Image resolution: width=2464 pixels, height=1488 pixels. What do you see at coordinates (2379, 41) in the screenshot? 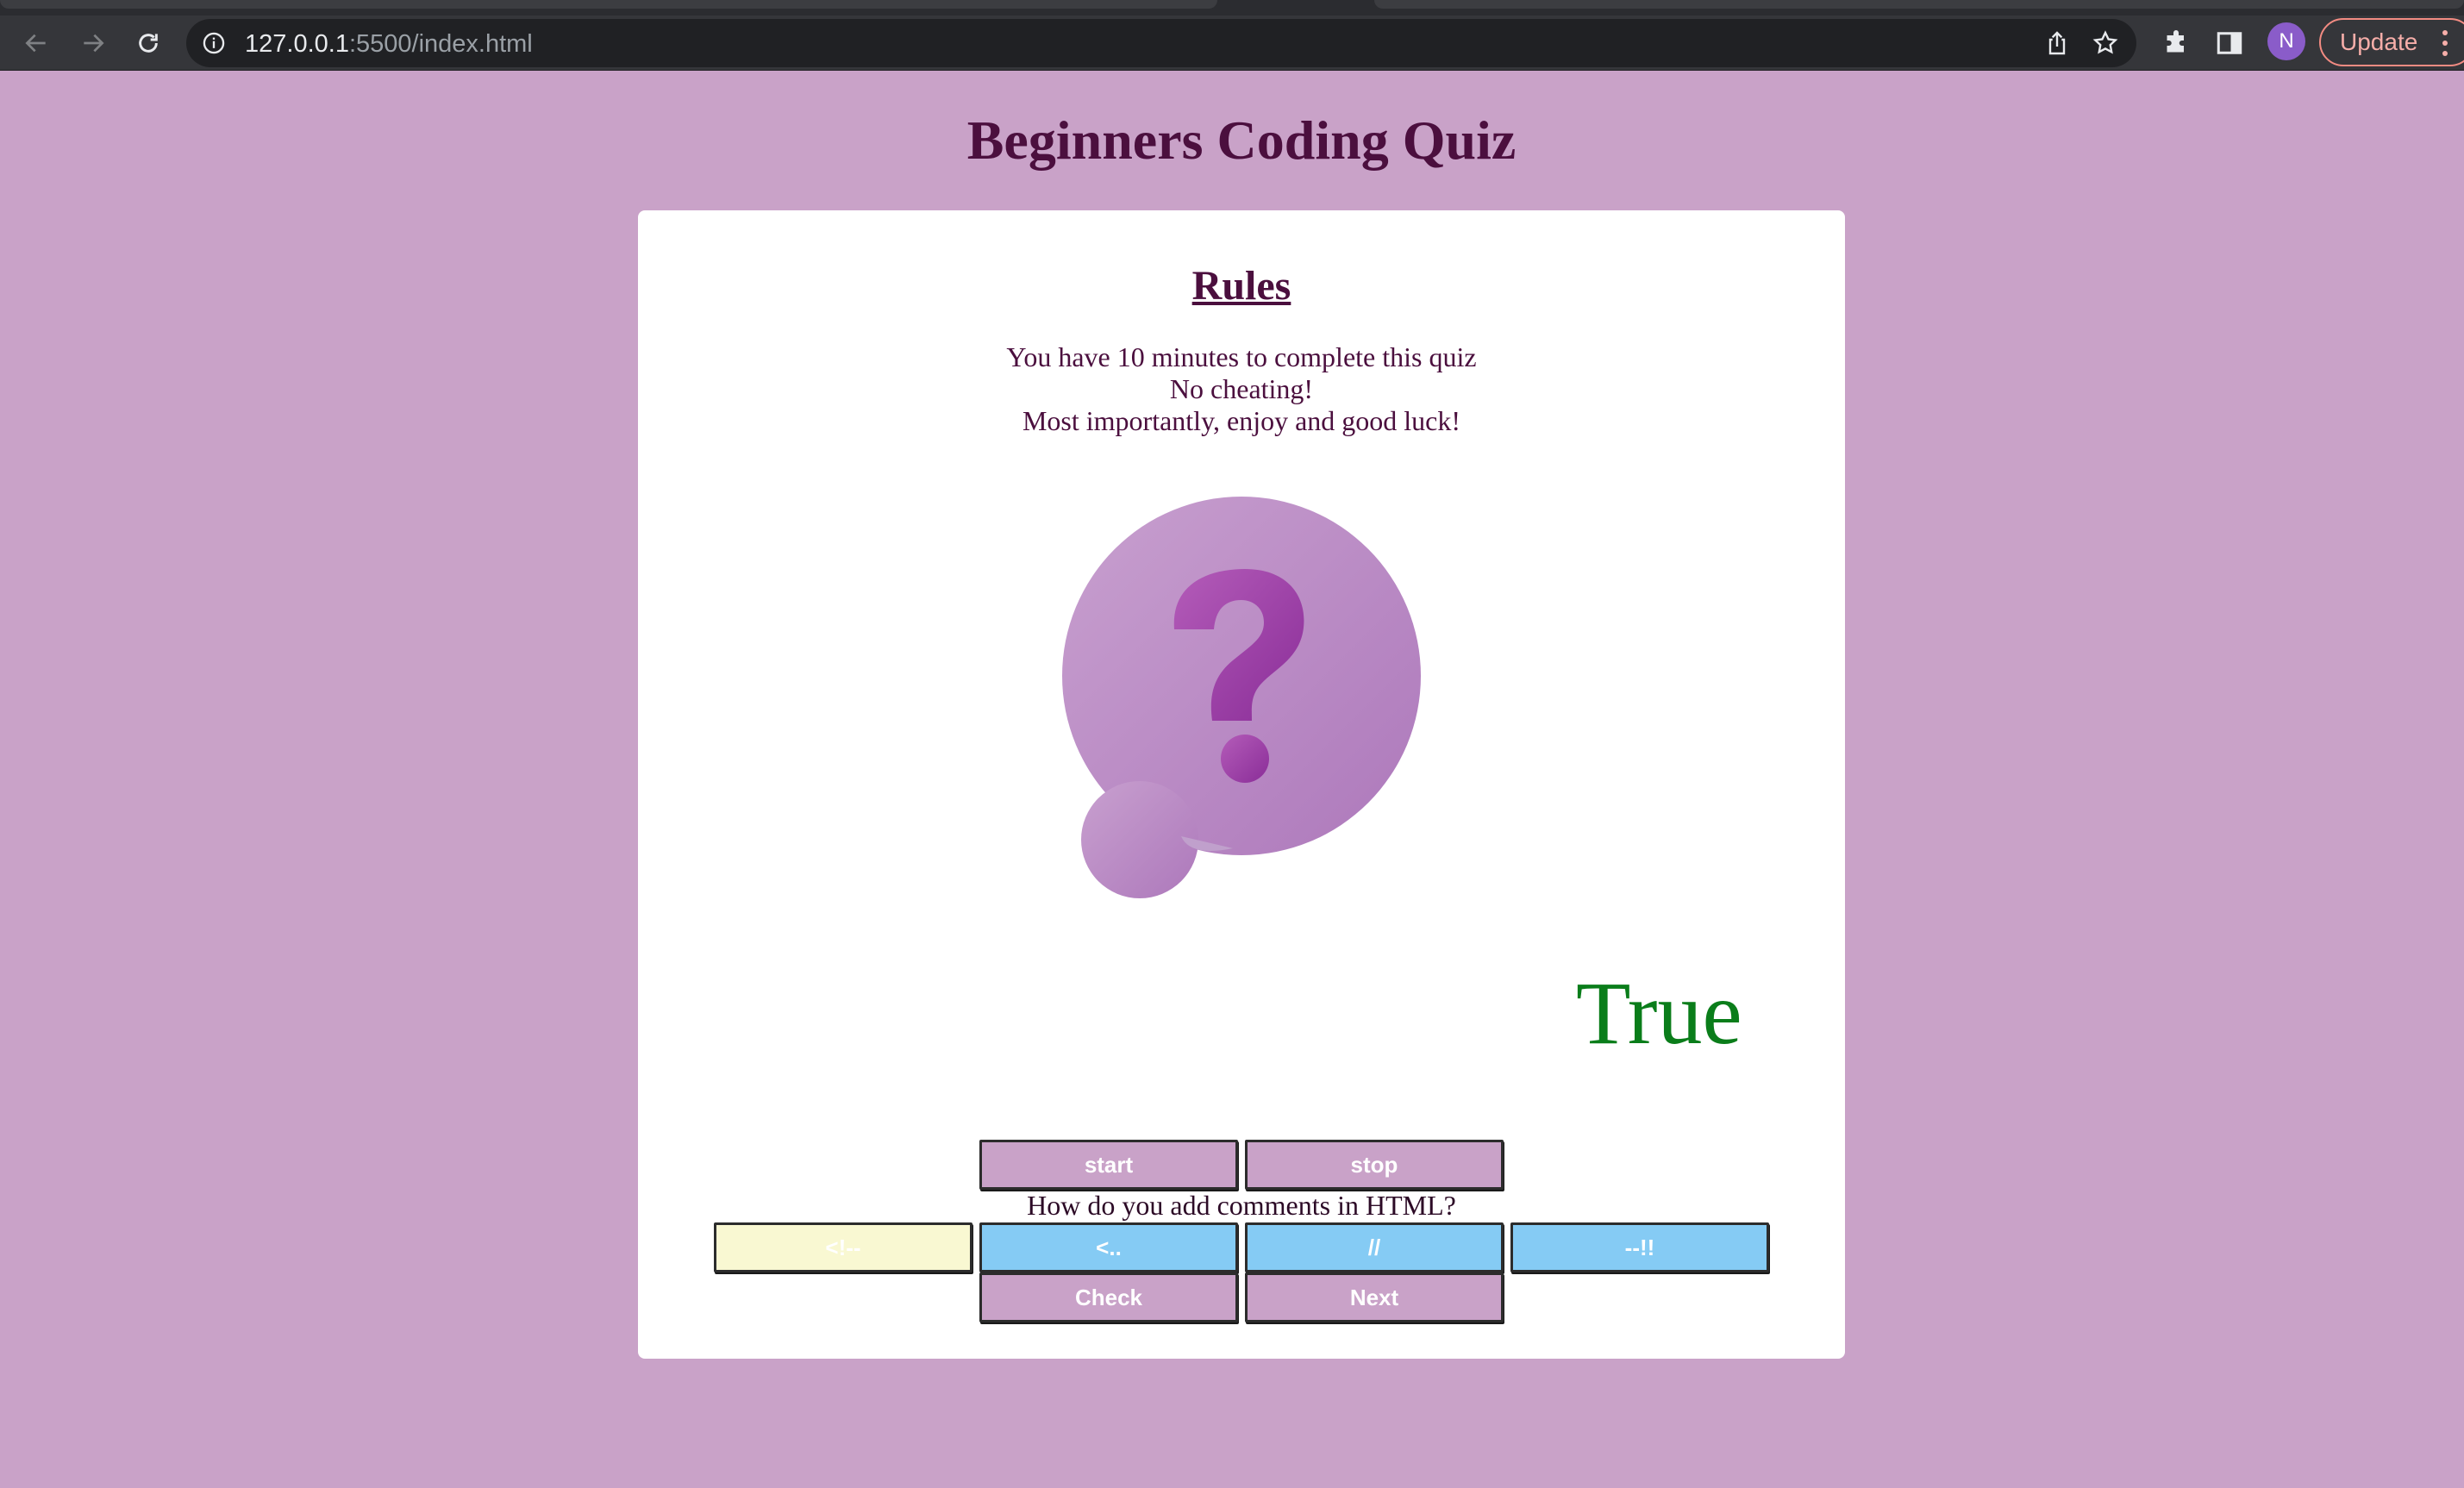
I see `update-label: Update` at bounding box center [2379, 41].